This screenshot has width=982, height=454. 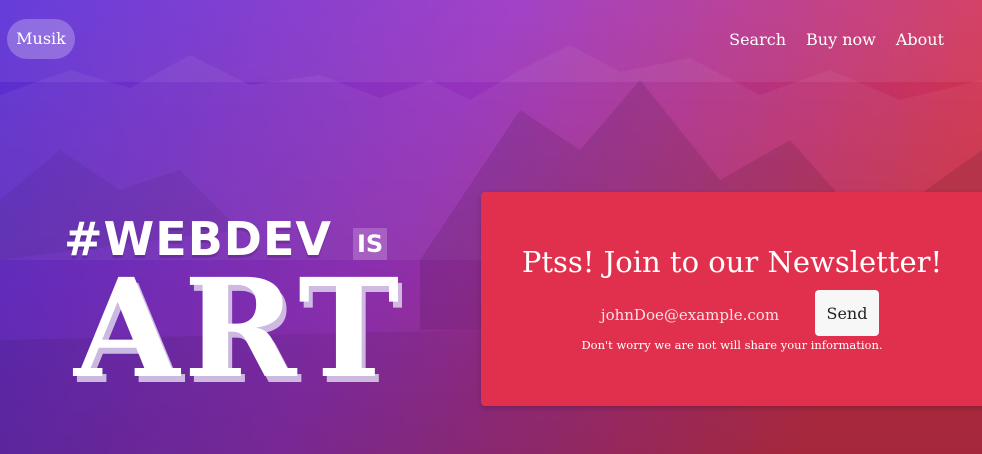 I want to click on newsletter-email-input, so click(x=690, y=315).